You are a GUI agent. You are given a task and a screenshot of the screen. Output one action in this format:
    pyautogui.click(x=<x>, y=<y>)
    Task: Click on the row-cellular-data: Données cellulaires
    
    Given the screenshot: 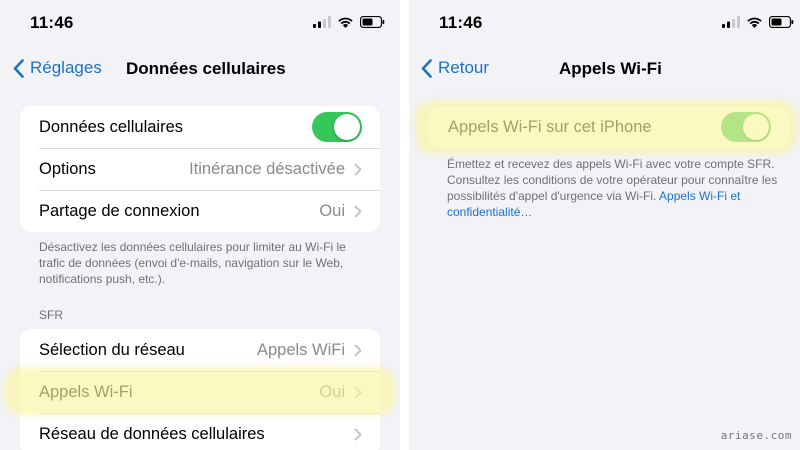 What is the action you would take?
    pyautogui.click(x=200, y=127)
    